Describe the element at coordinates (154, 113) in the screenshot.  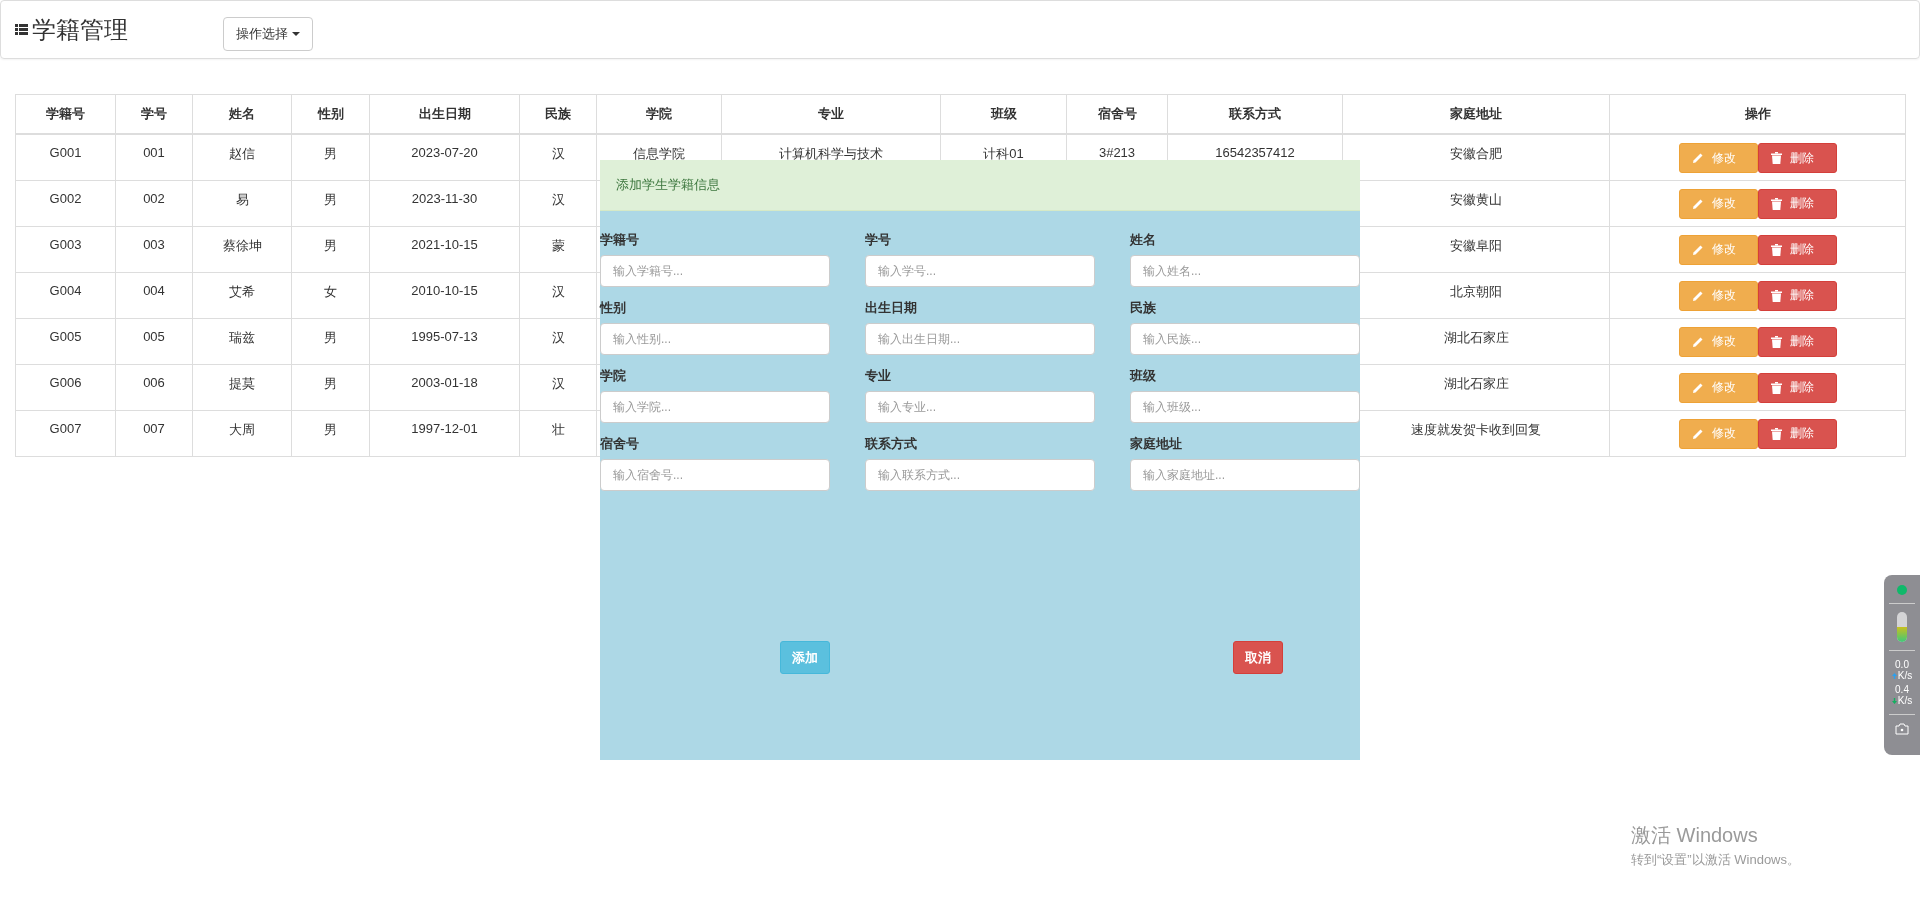
I see `column-header: 学号` at that location.